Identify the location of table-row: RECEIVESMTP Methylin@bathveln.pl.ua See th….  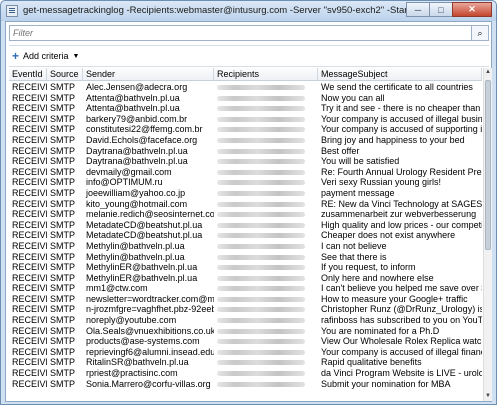
(245, 257).